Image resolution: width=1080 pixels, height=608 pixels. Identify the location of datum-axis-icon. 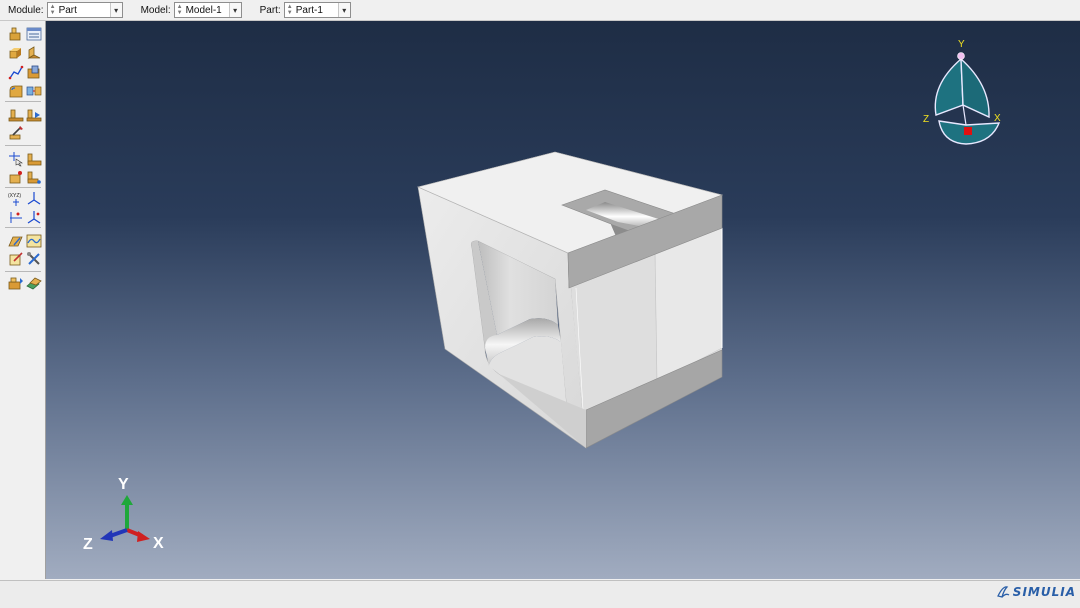
(34, 177).